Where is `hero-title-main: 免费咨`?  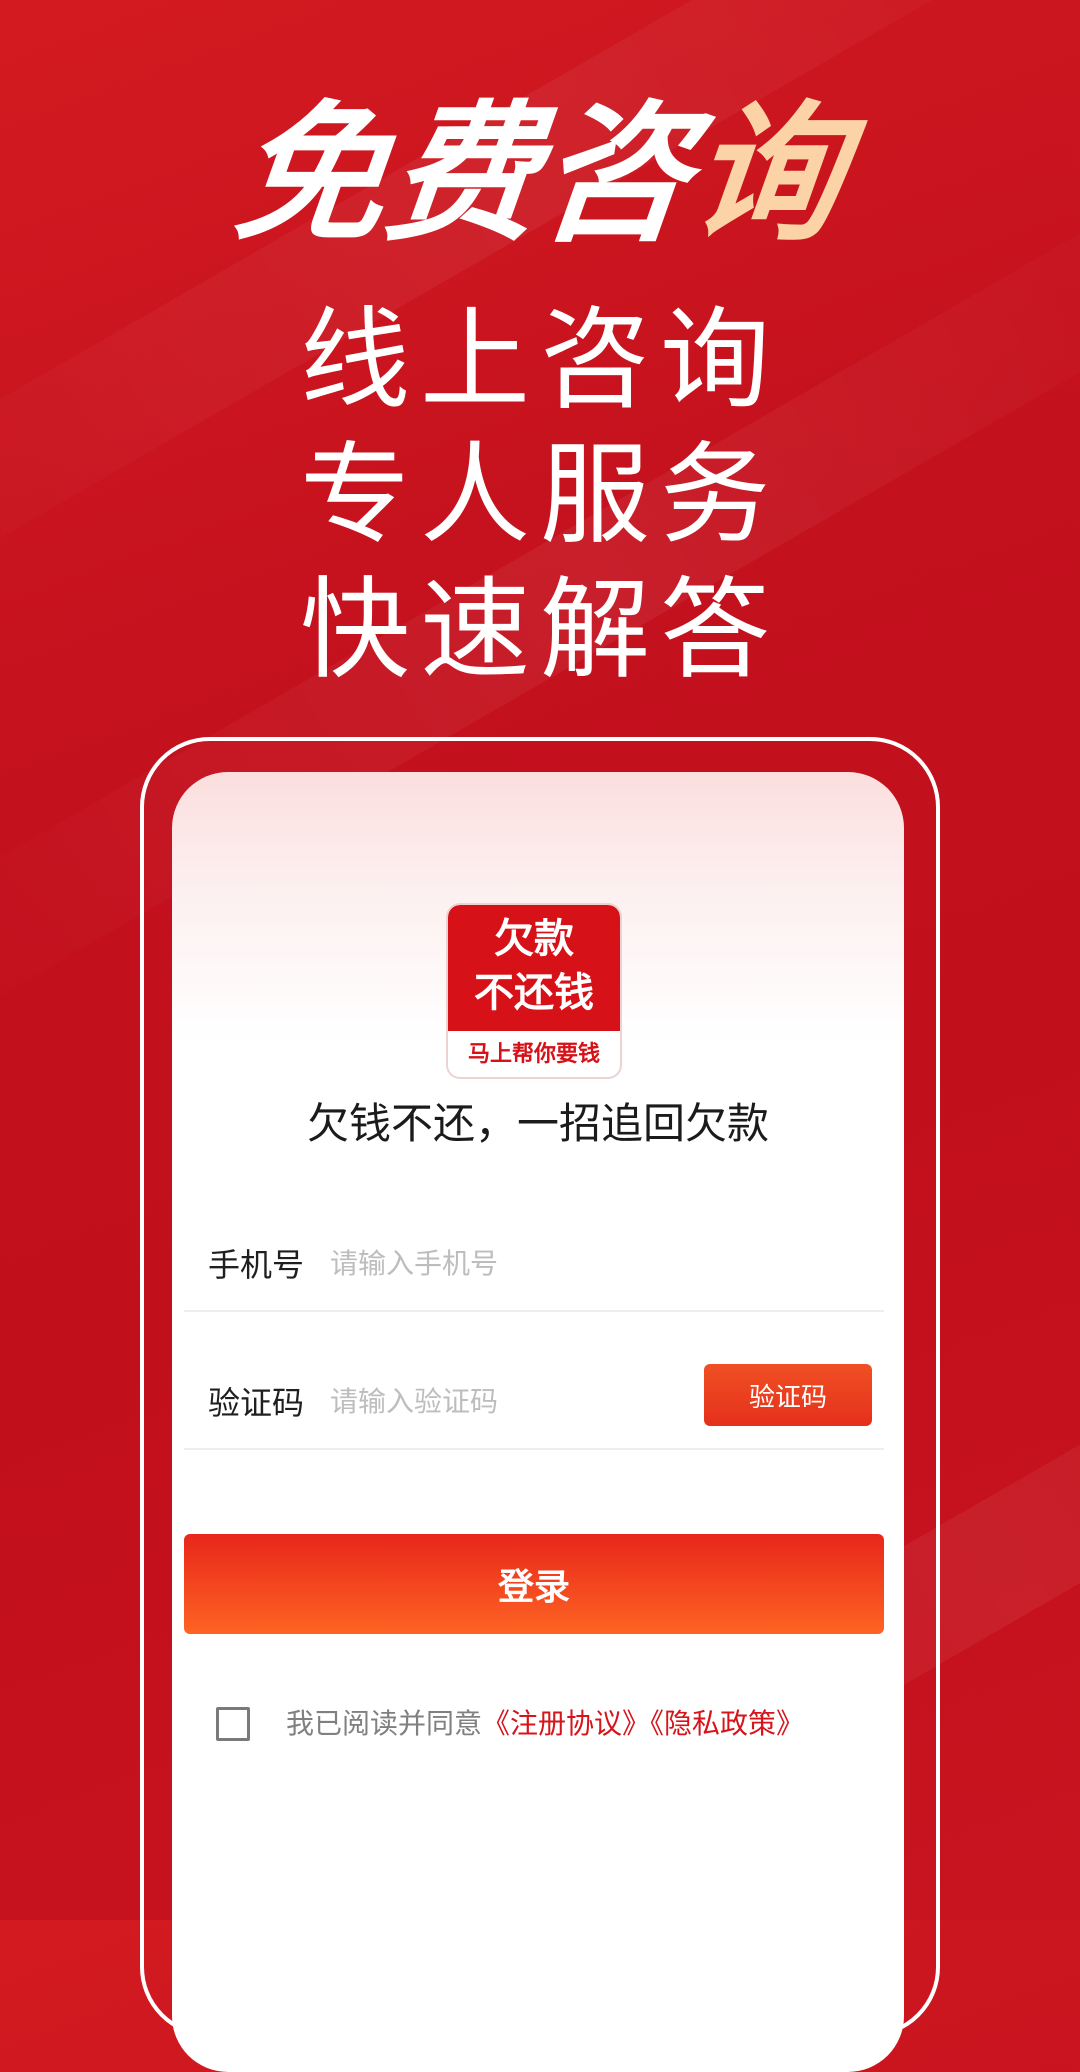
hero-title-main: 免费咨 is located at coordinates (464, 175).